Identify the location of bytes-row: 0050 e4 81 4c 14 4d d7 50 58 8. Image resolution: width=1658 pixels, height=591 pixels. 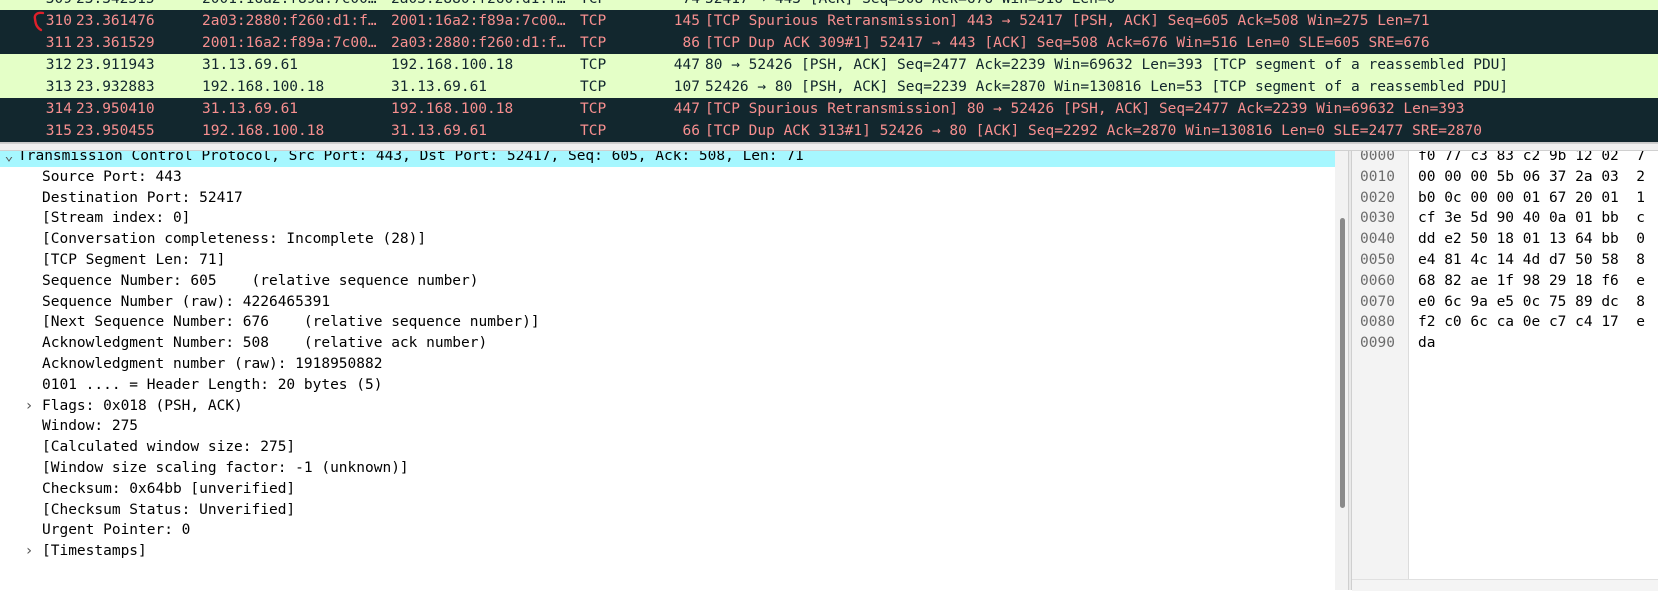
(1505, 260).